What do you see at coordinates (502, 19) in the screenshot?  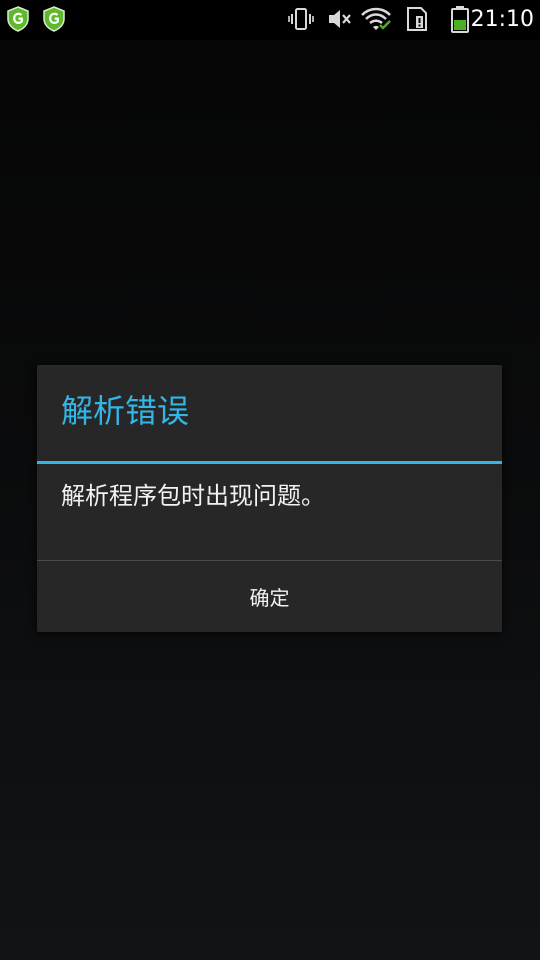 I see `clock: 21:10` at bounding box center [502, 19].